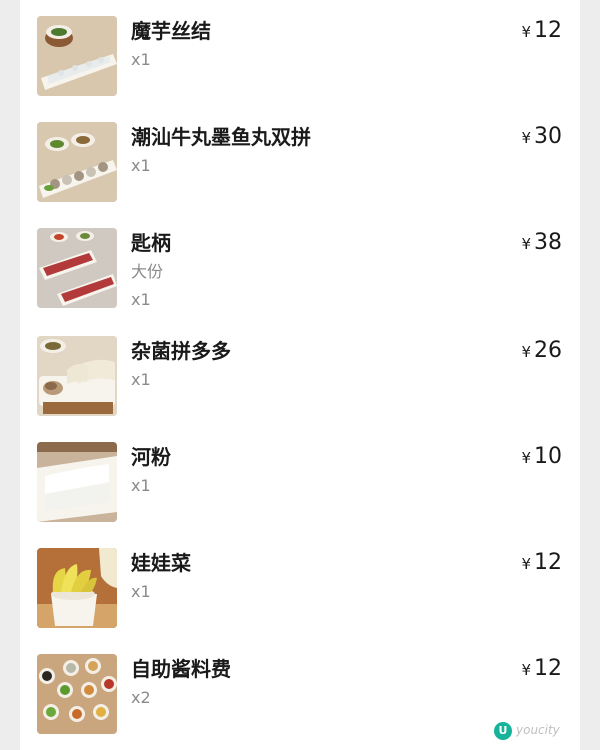  What do you see at coordinates (181, 669) in the screenshot?
I see `item-name: 自助酱料费` at bounding box center [181, 669].